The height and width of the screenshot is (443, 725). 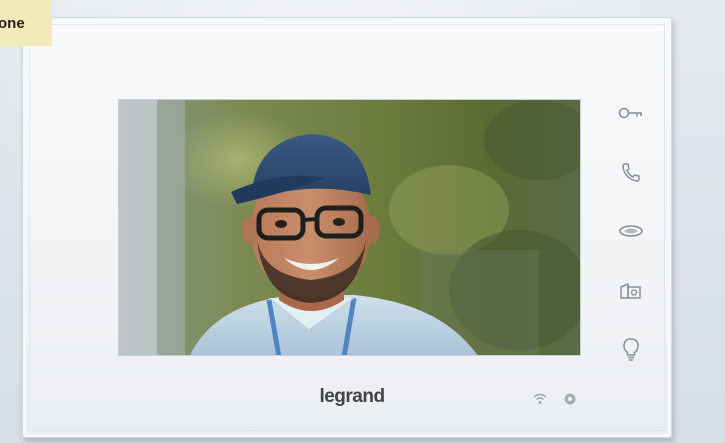 What do you see at coordinates (540, 398) in the screenshot?
I see `wifi-icon` at bounding box center [540, 398].